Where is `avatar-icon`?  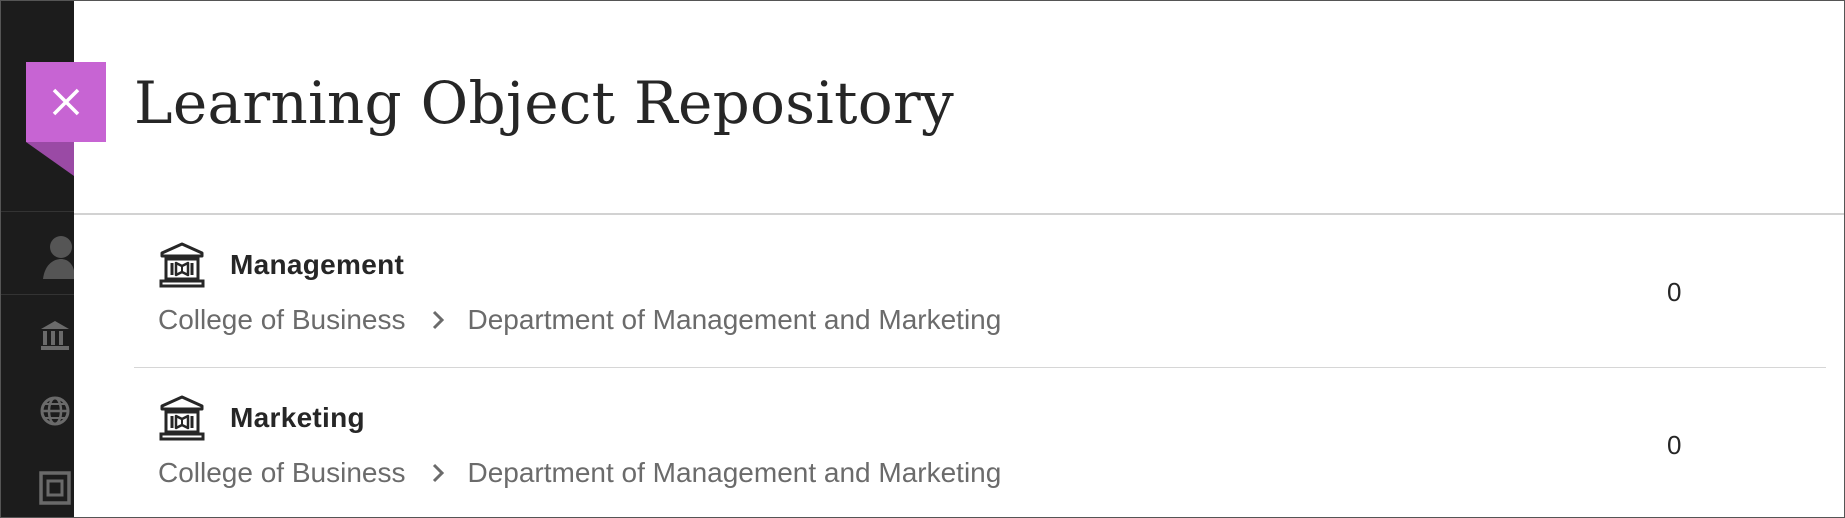
avatar-icon is located at coordinates (58, 256).